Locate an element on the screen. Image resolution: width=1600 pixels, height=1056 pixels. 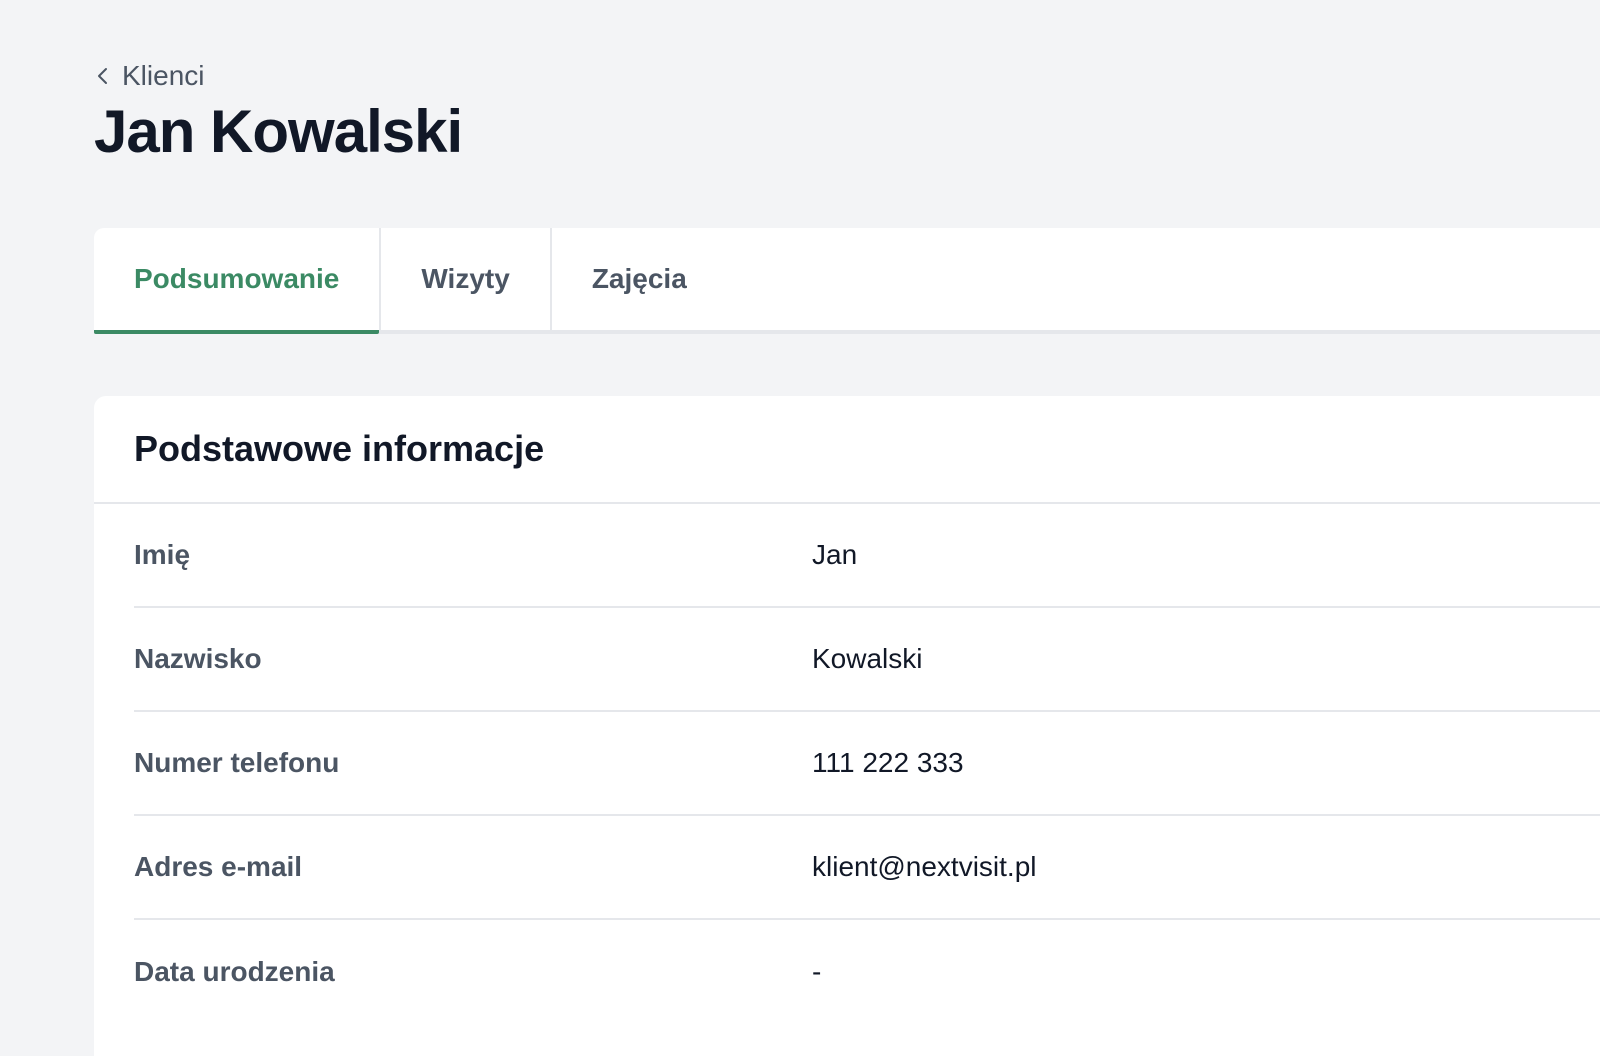
row-value: - is located at coordinates (817, 971).